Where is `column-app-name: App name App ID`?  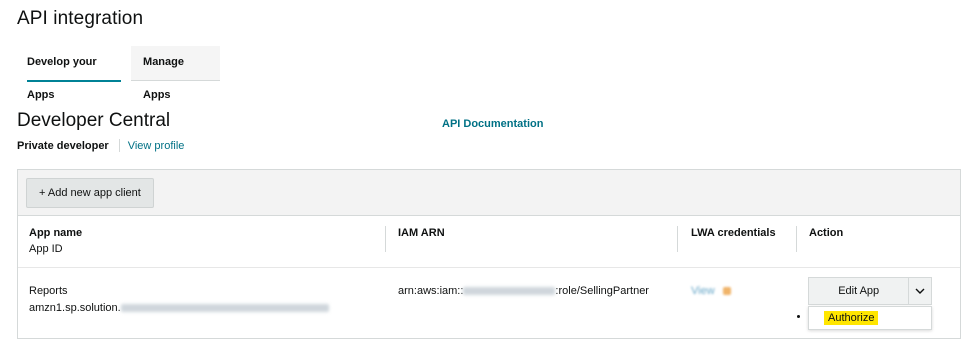
column-app-name: App name App ID is located at coordinates (55, 241).